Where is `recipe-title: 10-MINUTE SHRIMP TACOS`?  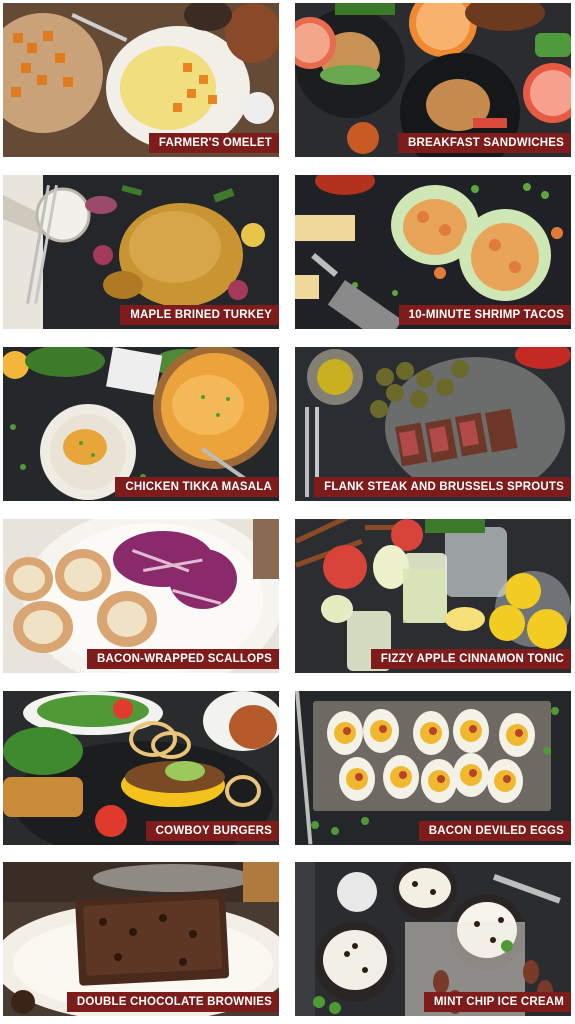 recipe-title: 10-MINUTE SHRIMP TACOS is located at coordinates (484, 315).